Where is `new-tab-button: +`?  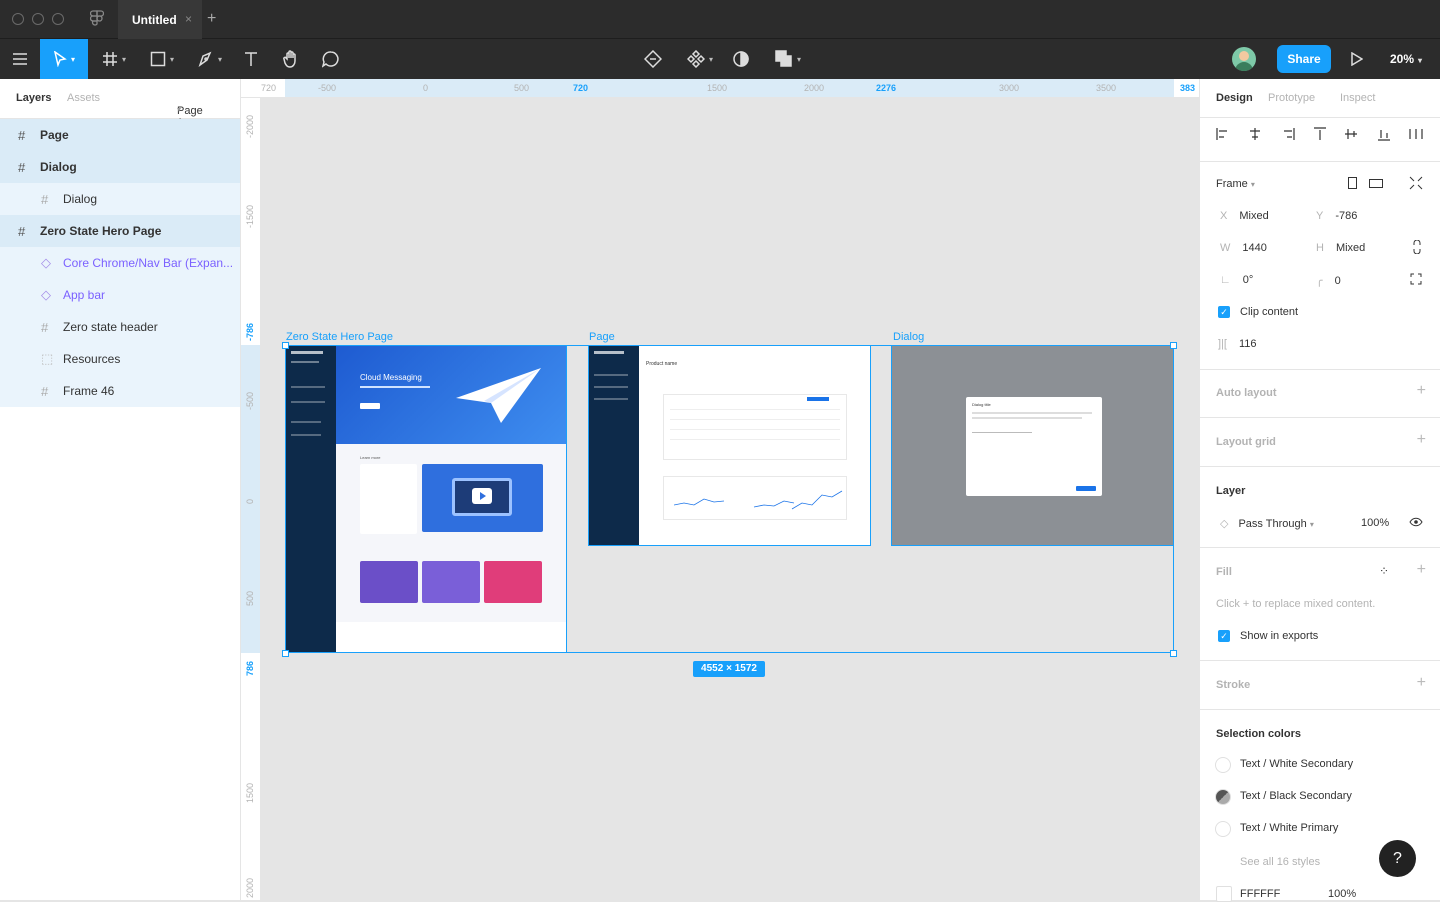
new-tab-button: + is located at coordinates (211, 19).